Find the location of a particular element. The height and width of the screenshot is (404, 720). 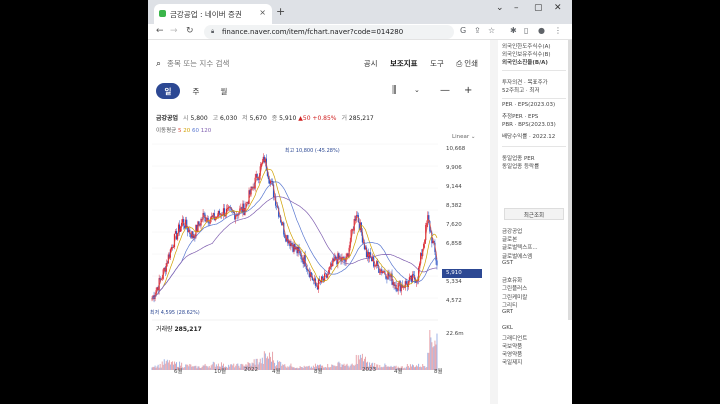

recent-item: GRT is located at coordinates (507, 312).